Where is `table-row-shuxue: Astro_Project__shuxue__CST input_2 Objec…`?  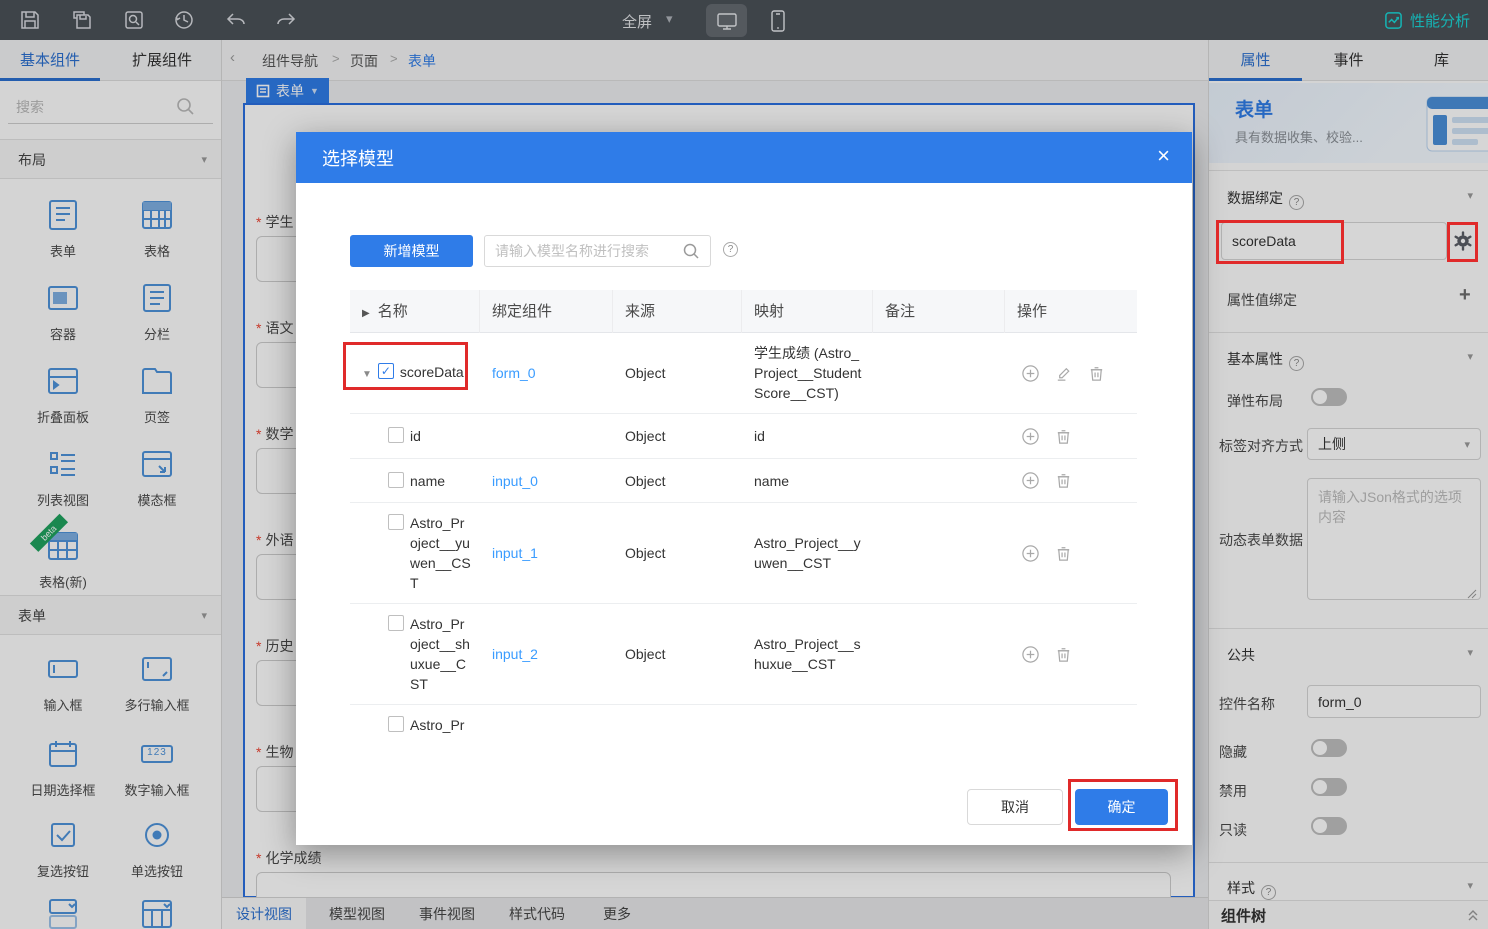 table-row-shuxue: Astro_Project__shuxue__CST input_2 Objec… is located at coordinates (743, 654).